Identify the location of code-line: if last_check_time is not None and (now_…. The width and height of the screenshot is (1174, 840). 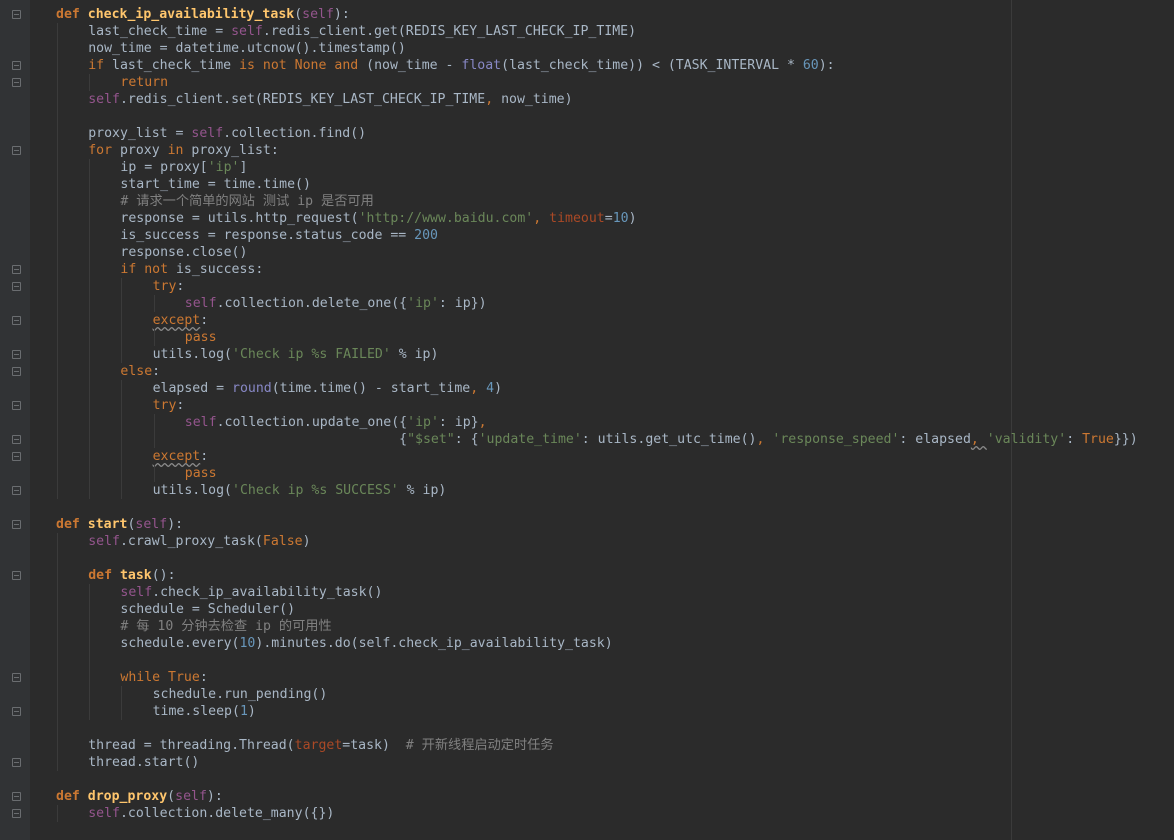
(587, 65).